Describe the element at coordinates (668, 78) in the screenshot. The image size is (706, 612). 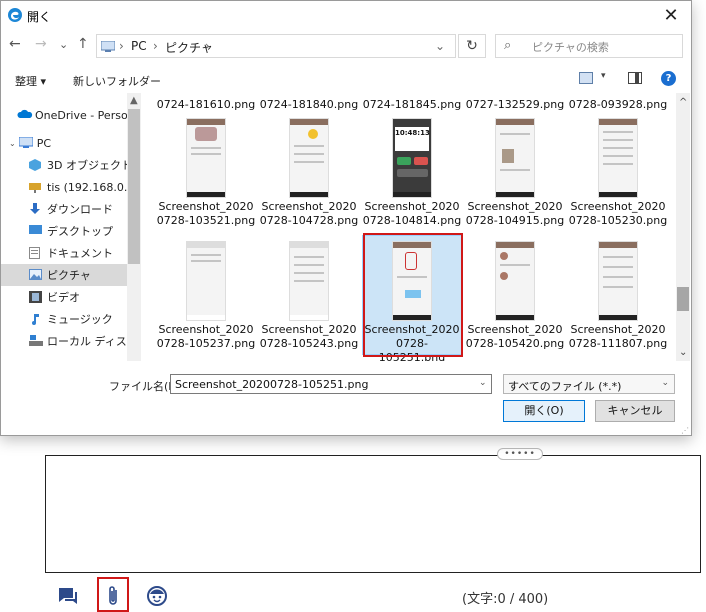
I see `help-icon: ?` at that location.